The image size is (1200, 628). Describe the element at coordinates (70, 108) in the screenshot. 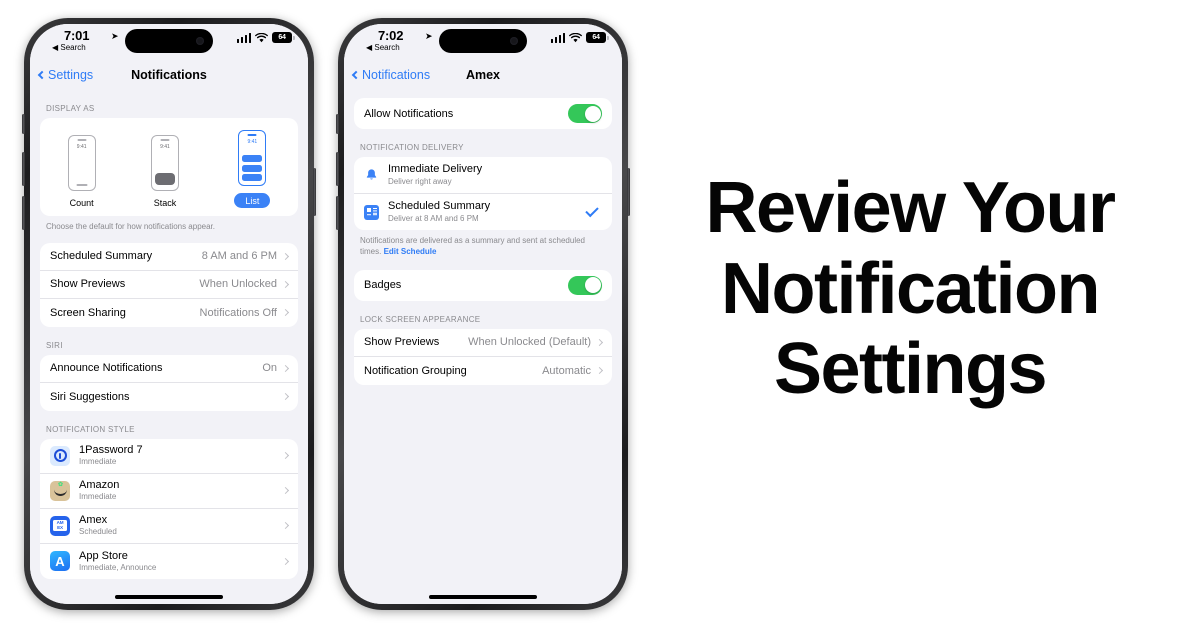

I see `display-as-header: DISPLAY AS` at that location.